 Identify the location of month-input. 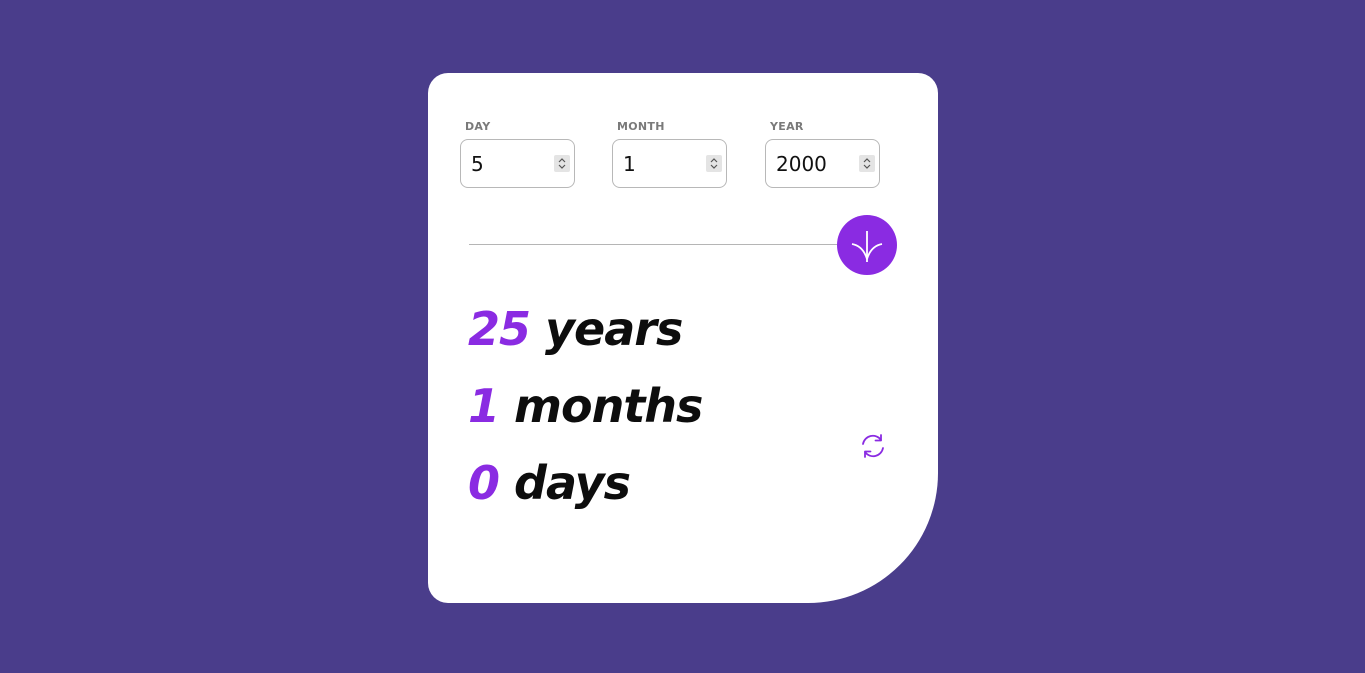
(663, 164).